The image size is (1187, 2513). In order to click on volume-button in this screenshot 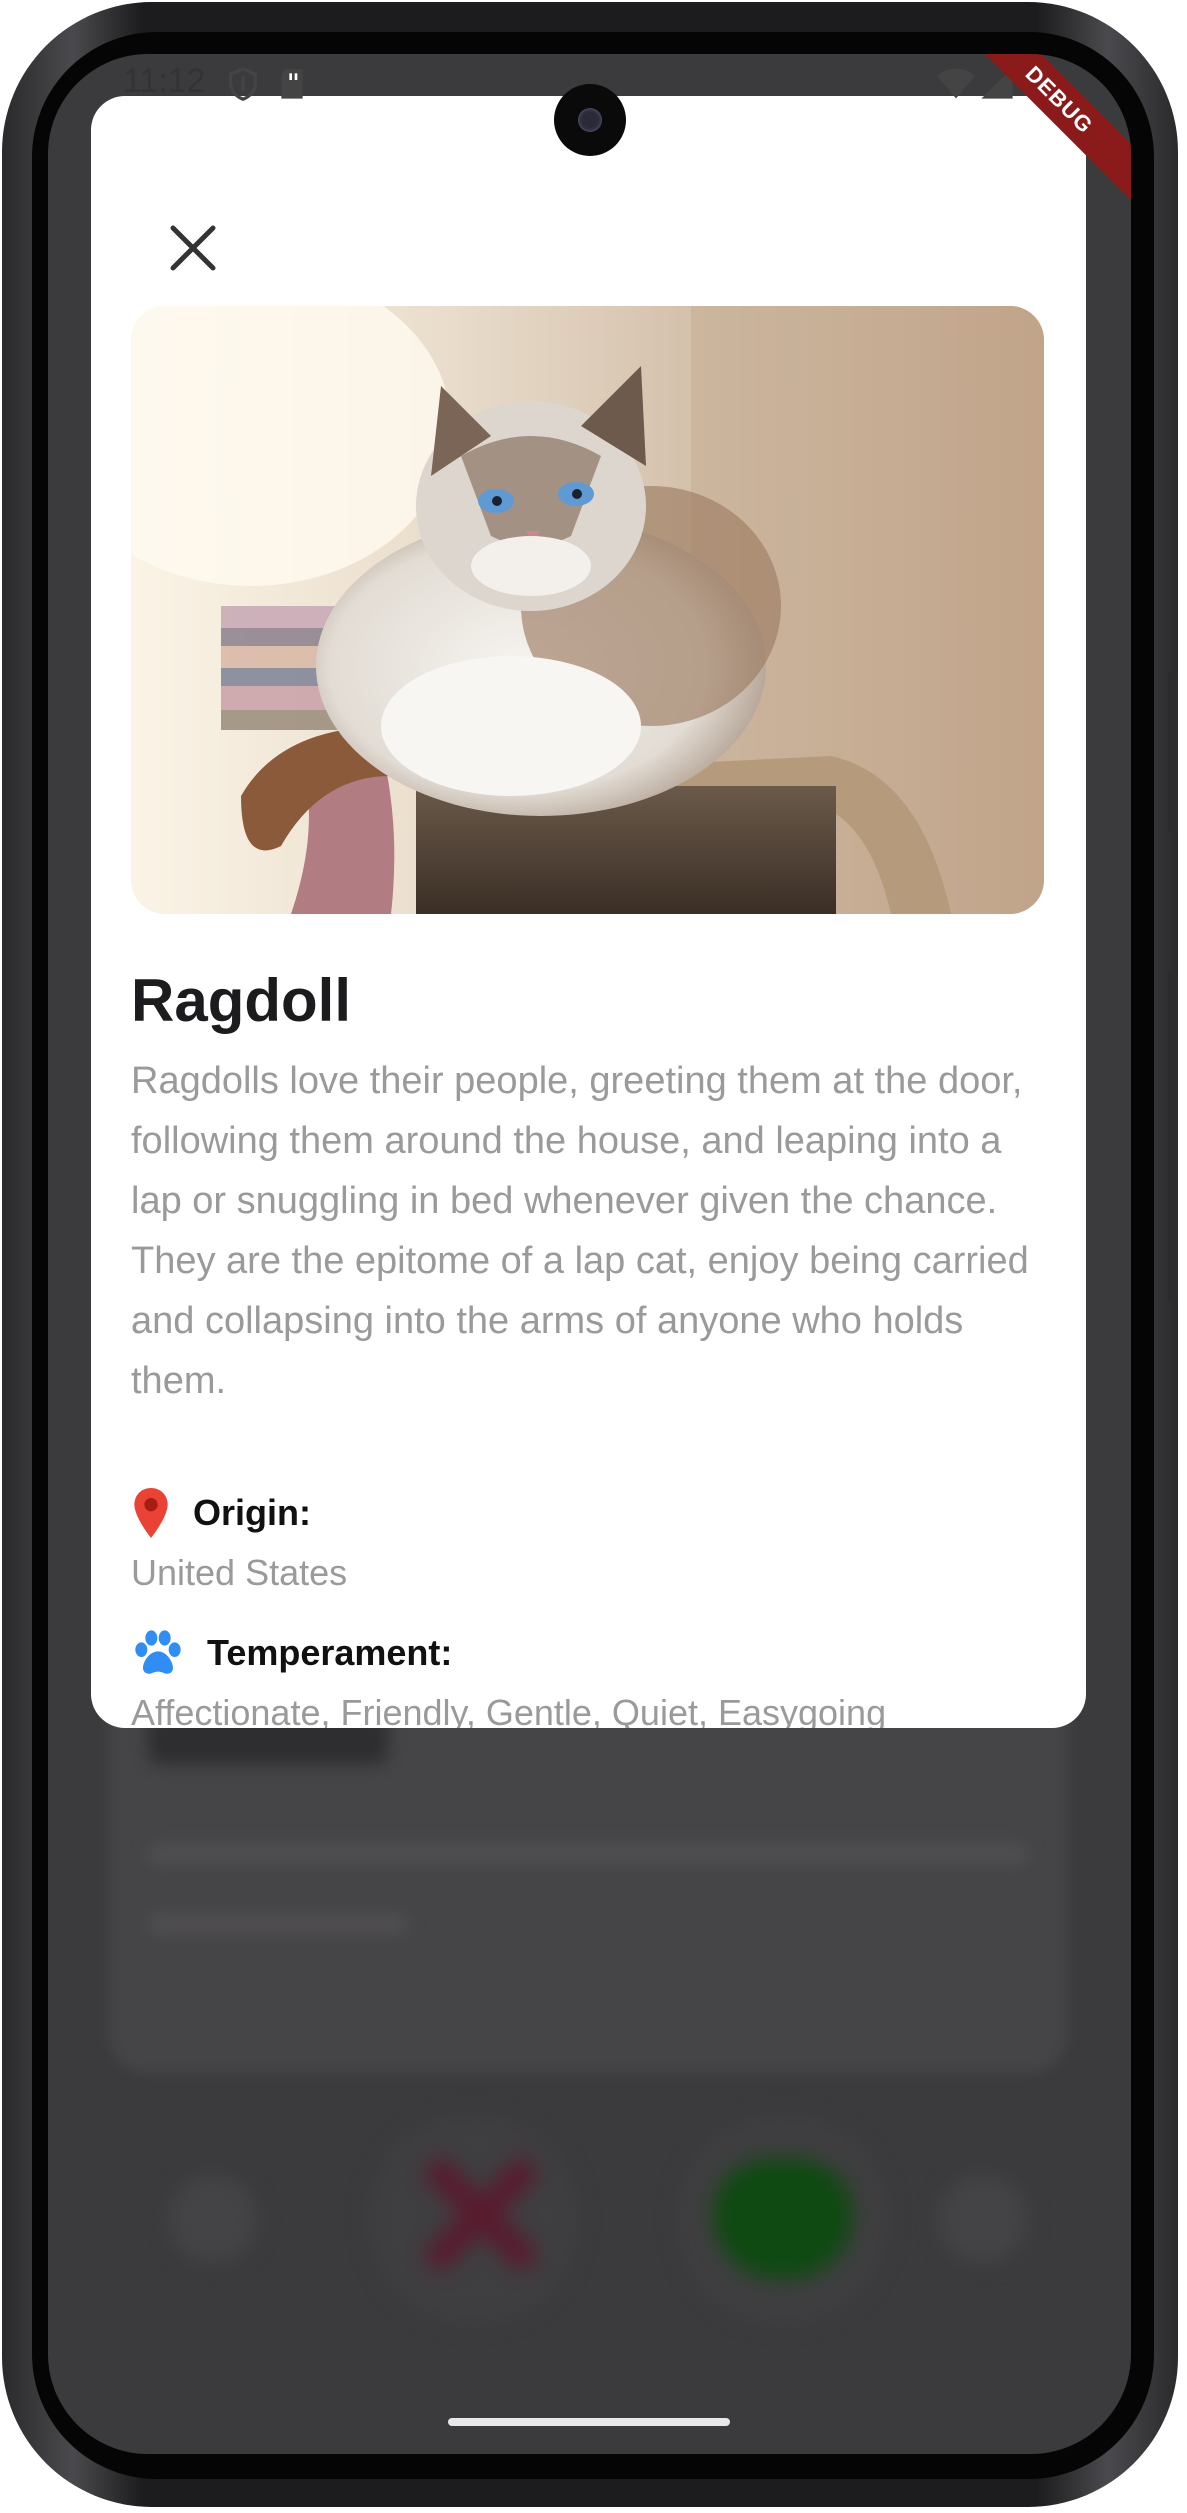, I will do `click(1173, 752)`.